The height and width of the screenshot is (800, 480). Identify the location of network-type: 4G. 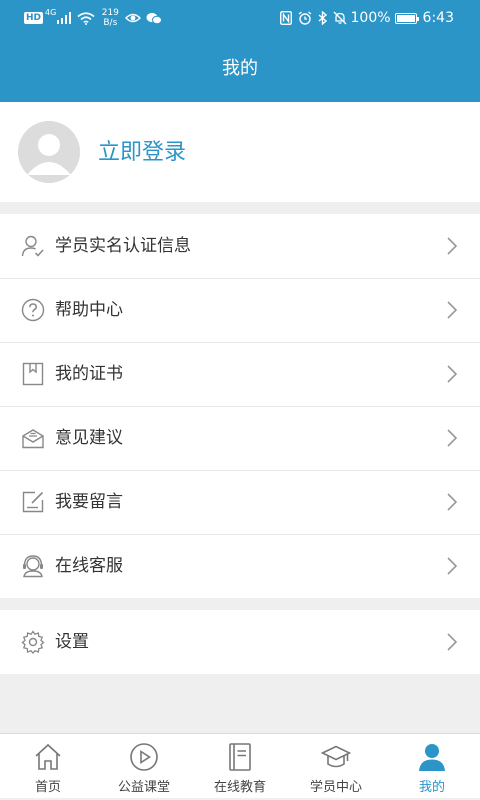
(51, 12).